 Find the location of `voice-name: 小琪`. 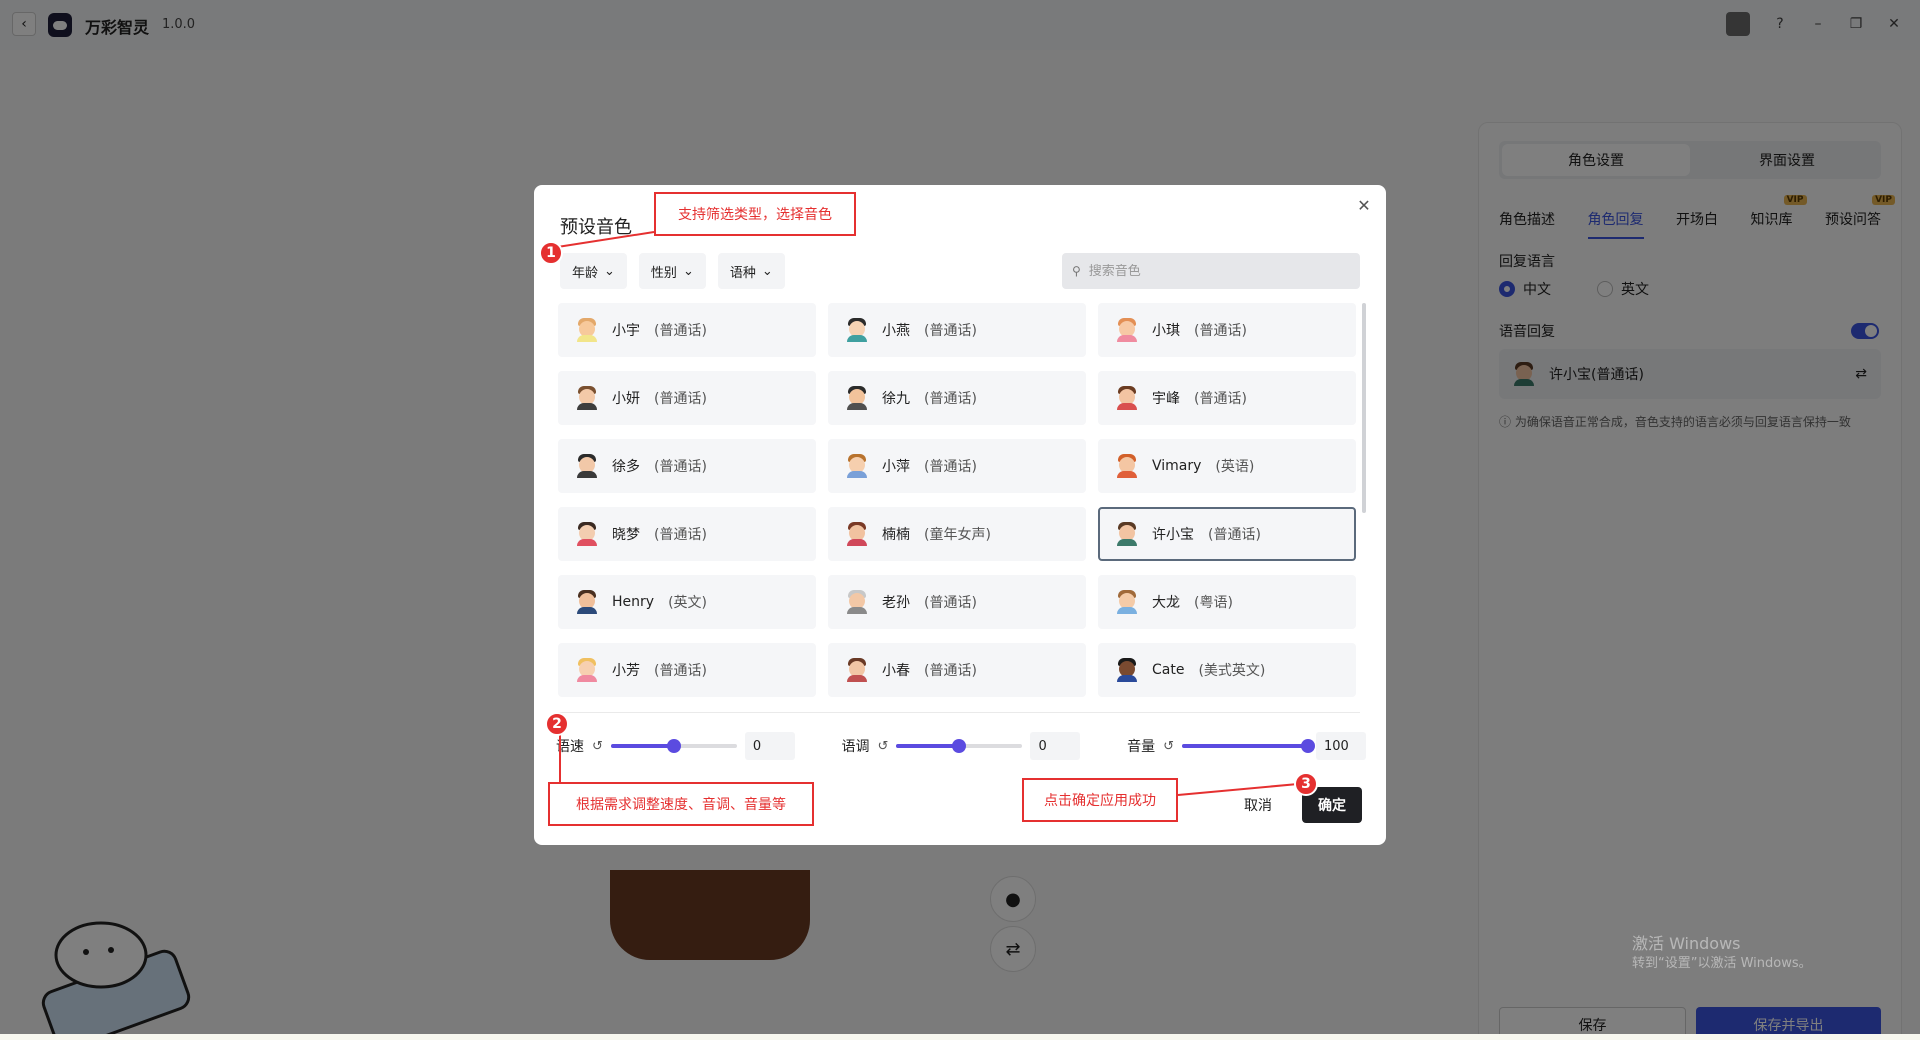

voice-name: 小琪 is located at coordinates (1166, 331).